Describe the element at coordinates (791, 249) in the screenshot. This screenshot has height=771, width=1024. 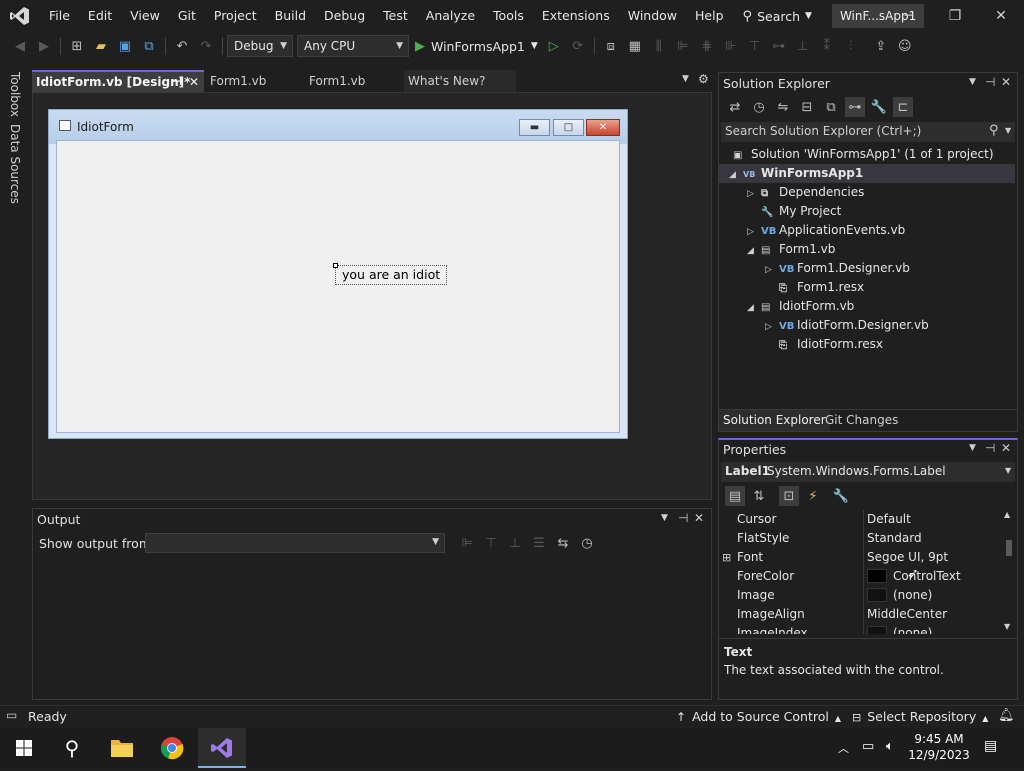
I see `tree-item-form1: ◢ ▤ Form1.vb` at that location.